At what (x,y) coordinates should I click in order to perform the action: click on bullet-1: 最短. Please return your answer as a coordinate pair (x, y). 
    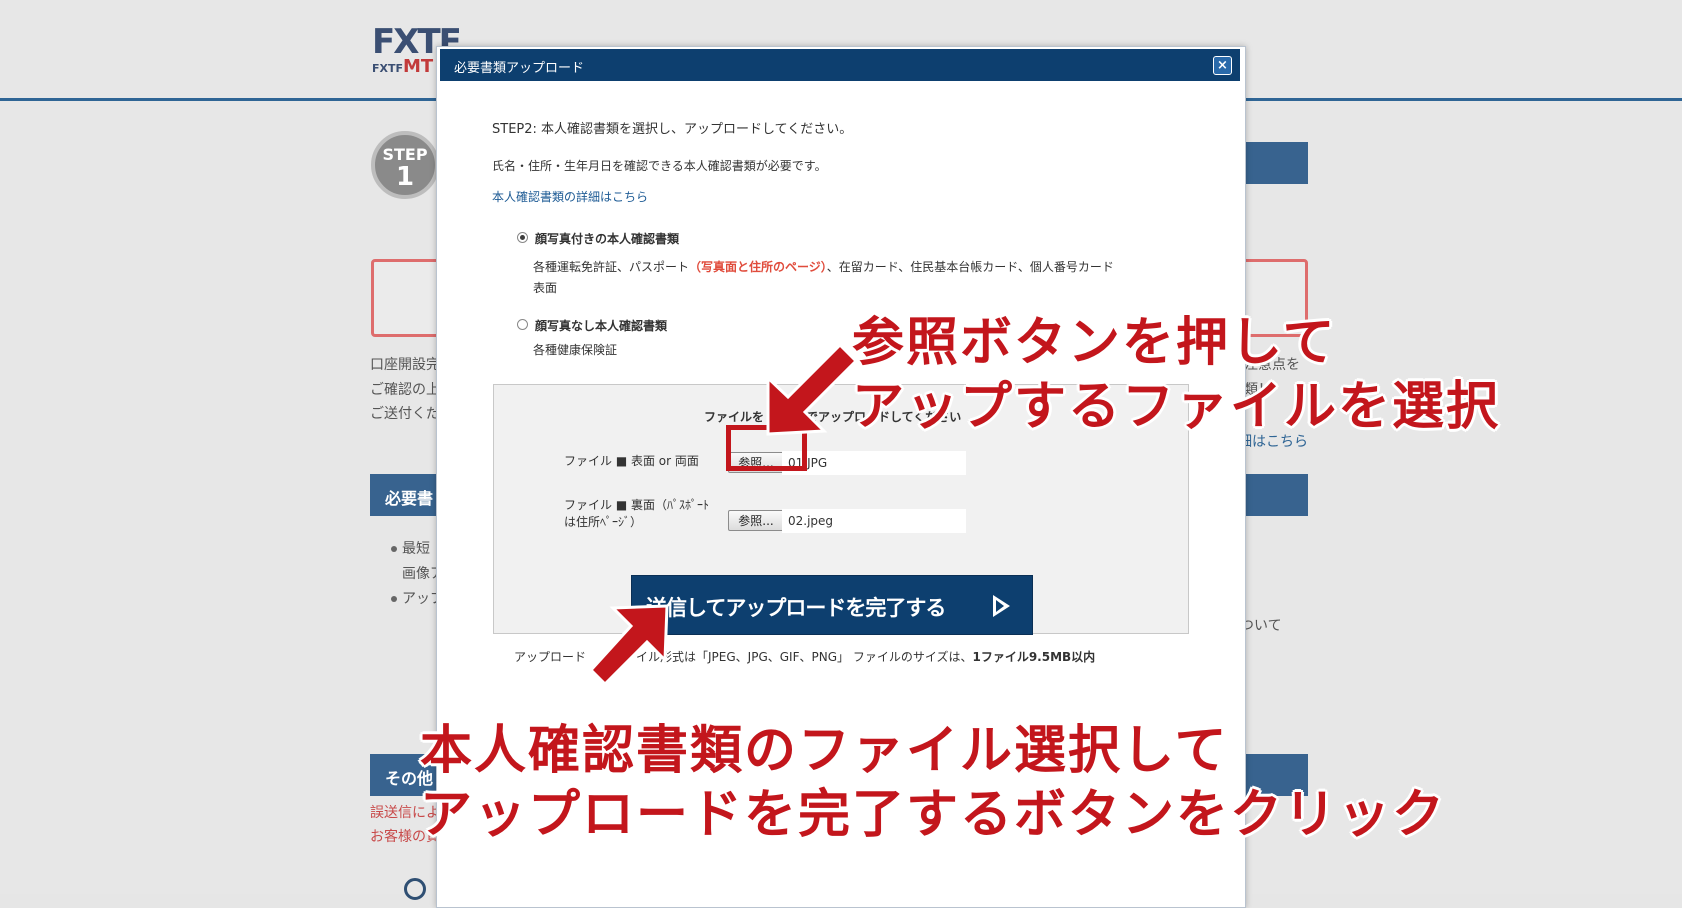
    Looking at the image, I should click on (416, 549).